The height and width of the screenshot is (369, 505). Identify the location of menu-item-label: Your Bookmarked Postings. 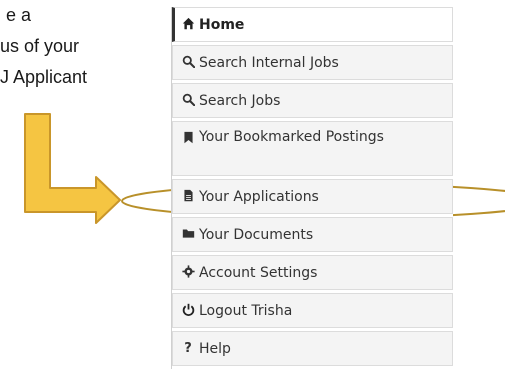
(291, 137).